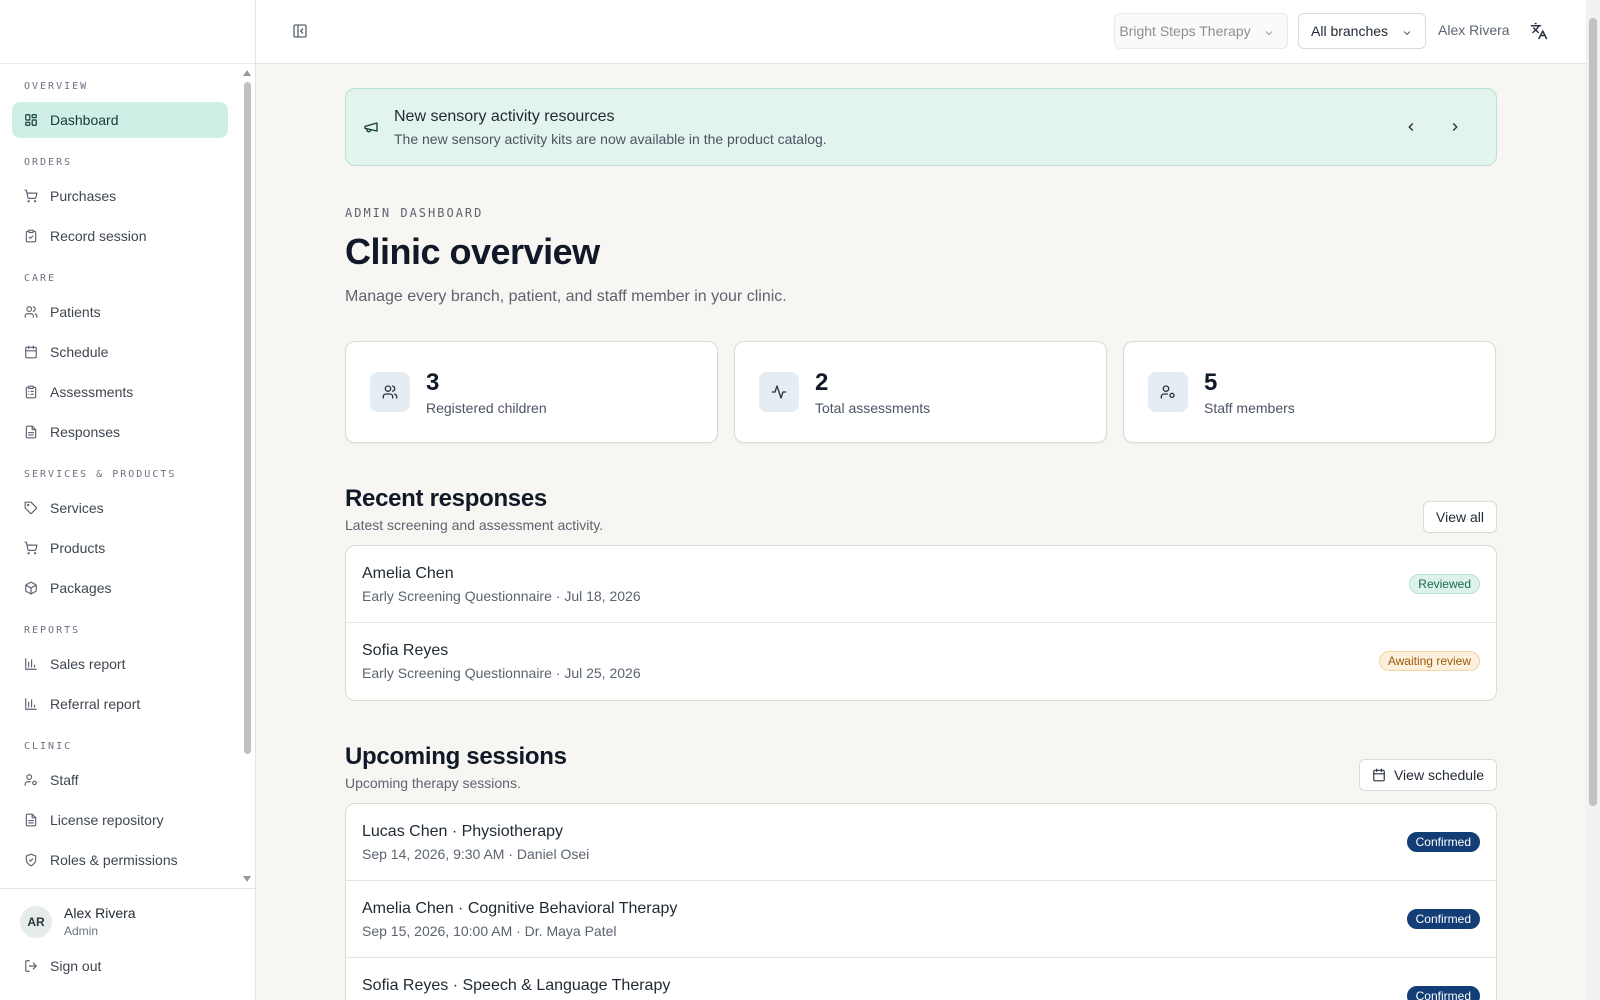  I want to click on file-text-icon, so click(31, 820).